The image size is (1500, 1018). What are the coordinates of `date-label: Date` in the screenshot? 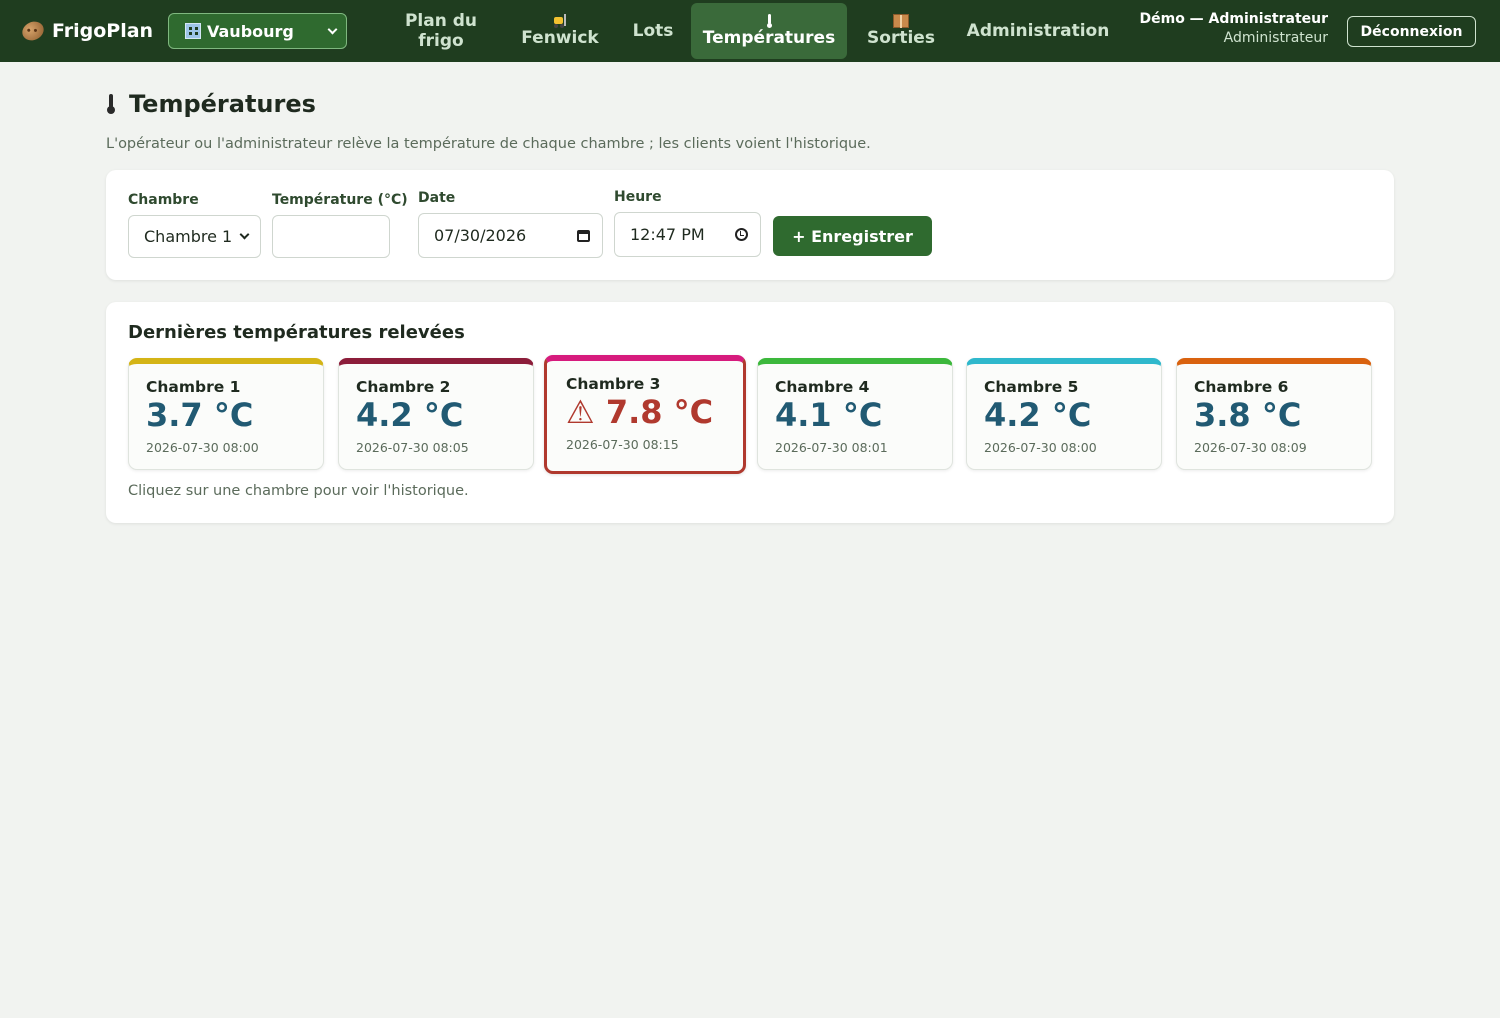 It's located at (437, 198).